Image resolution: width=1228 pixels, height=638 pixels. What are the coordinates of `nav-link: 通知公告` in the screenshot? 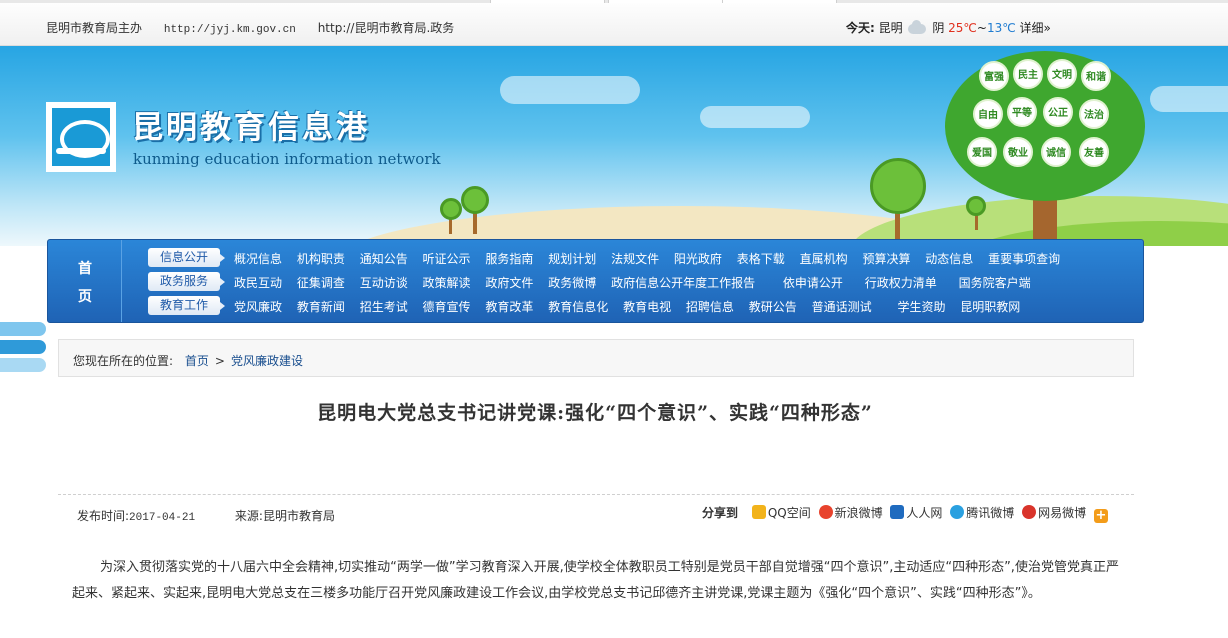 It's located at (384, 259).